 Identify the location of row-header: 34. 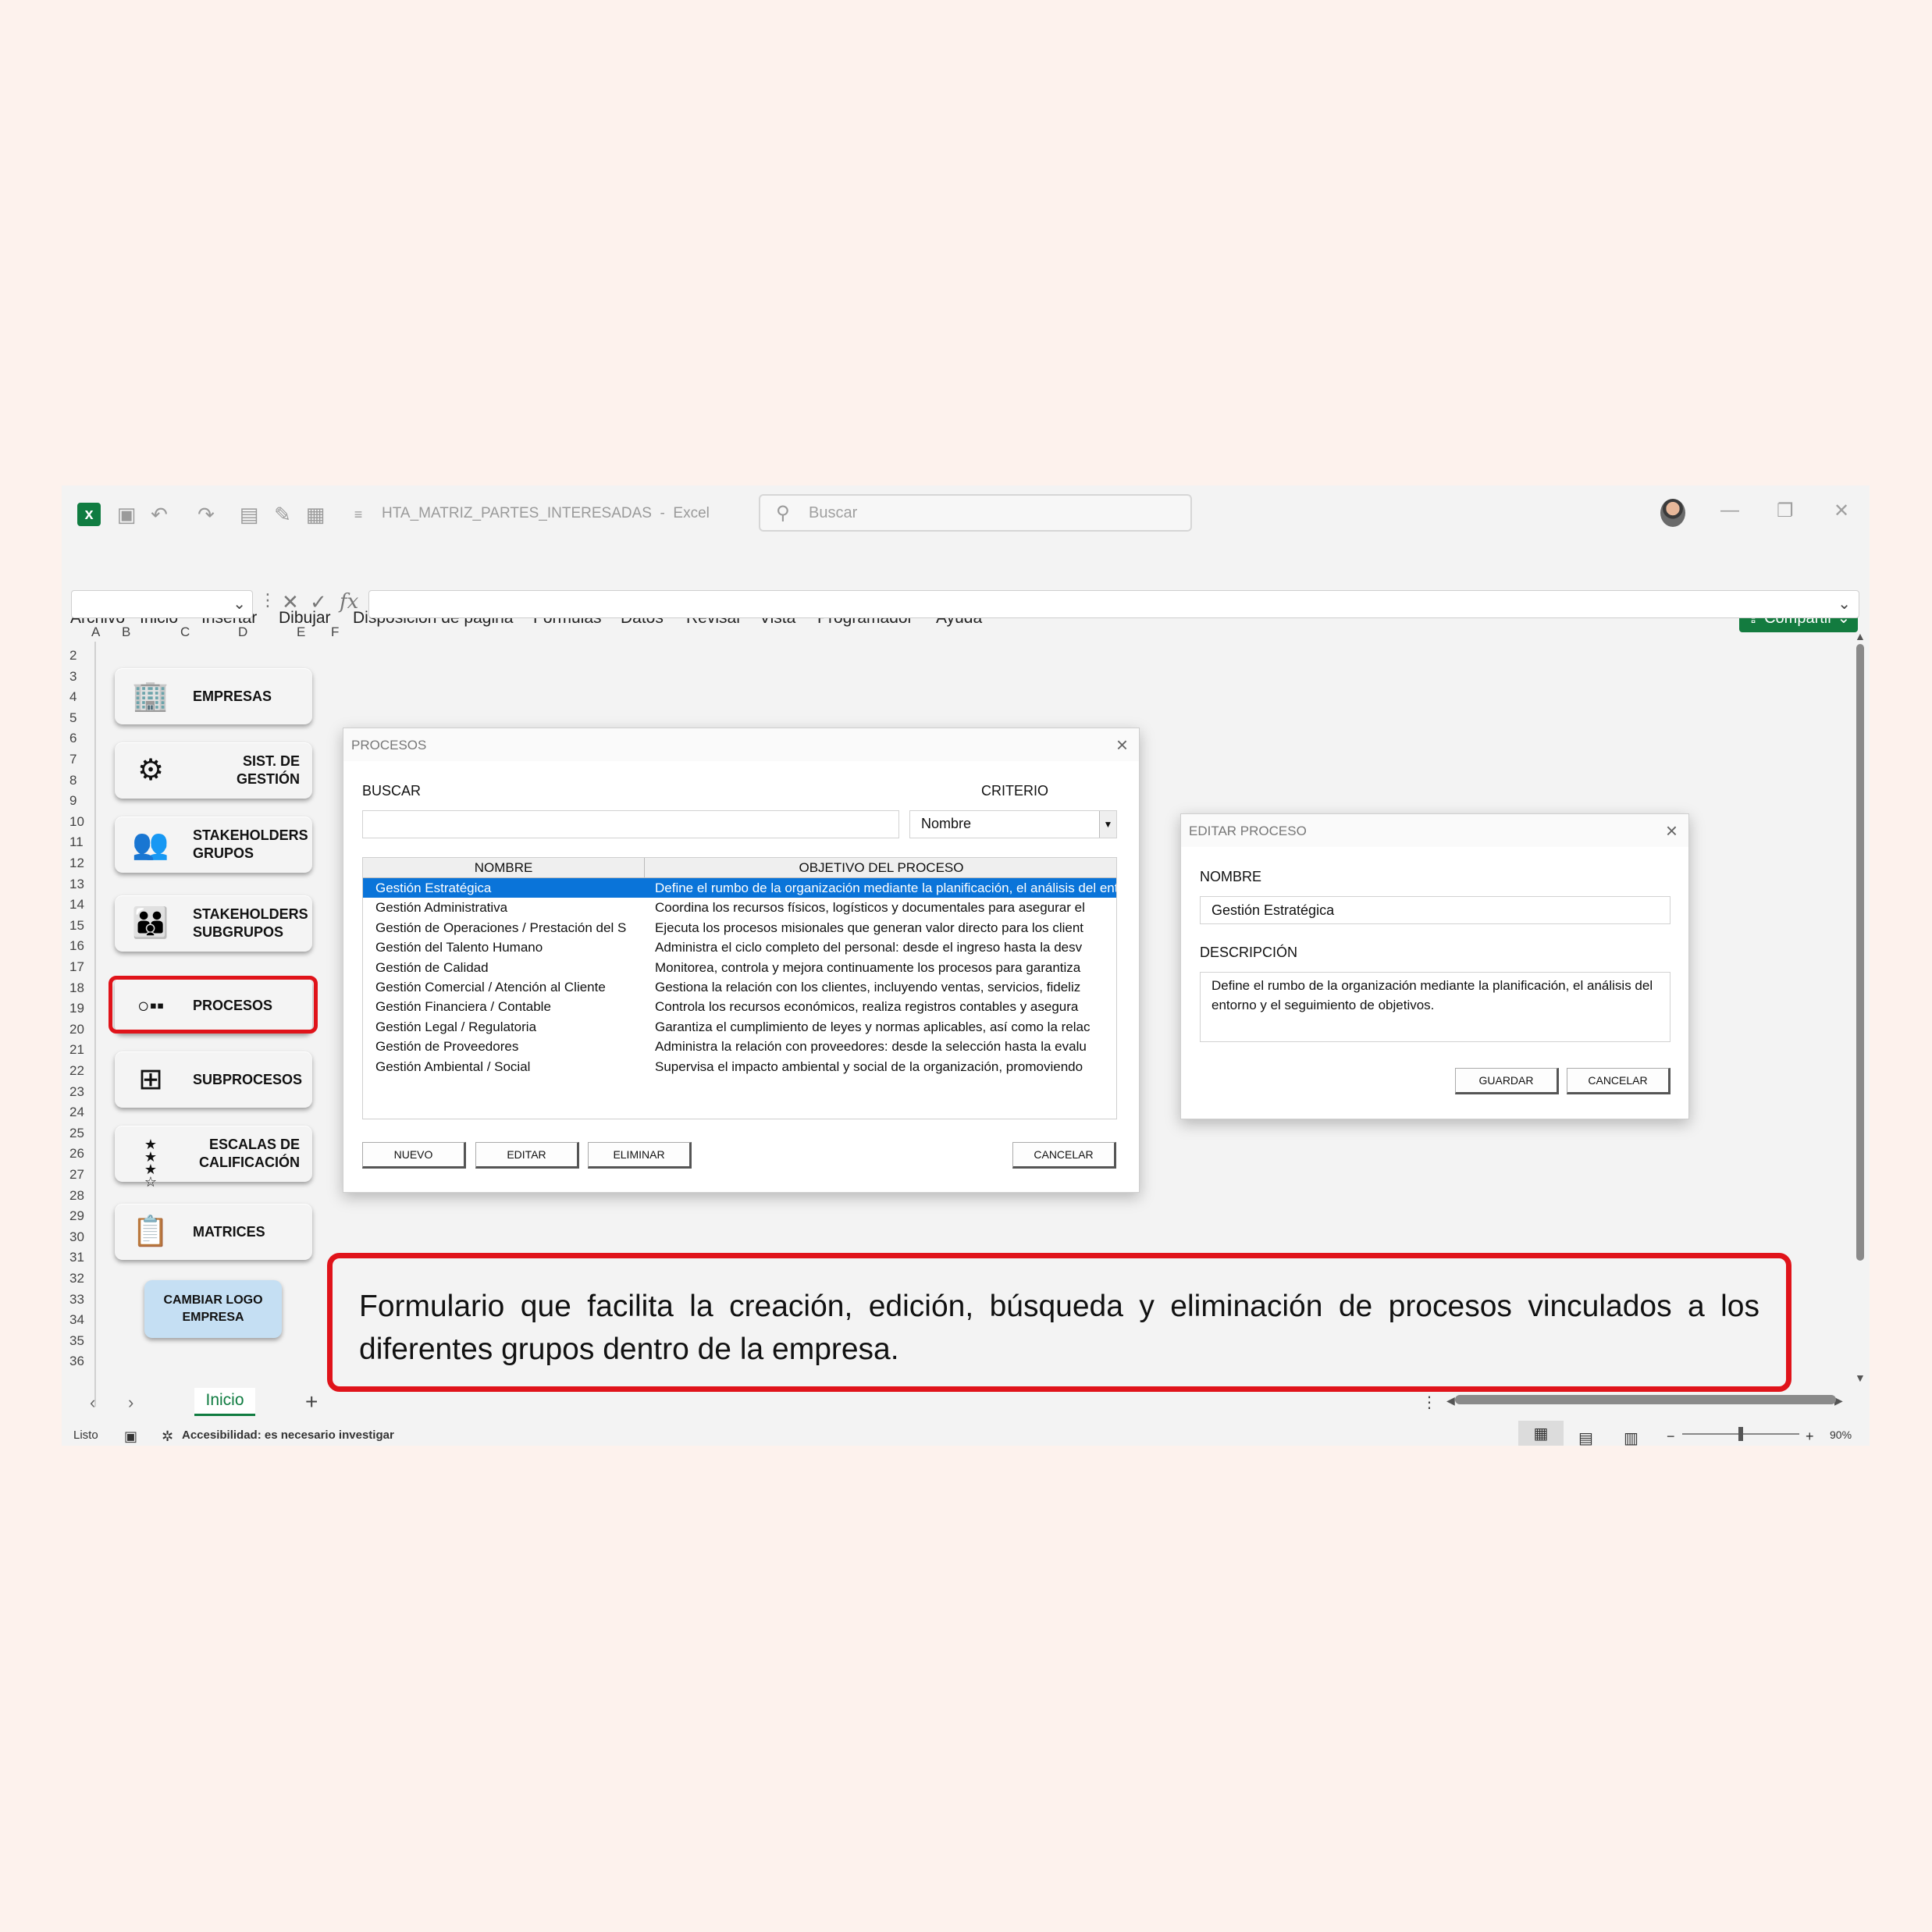
(76, 1320).